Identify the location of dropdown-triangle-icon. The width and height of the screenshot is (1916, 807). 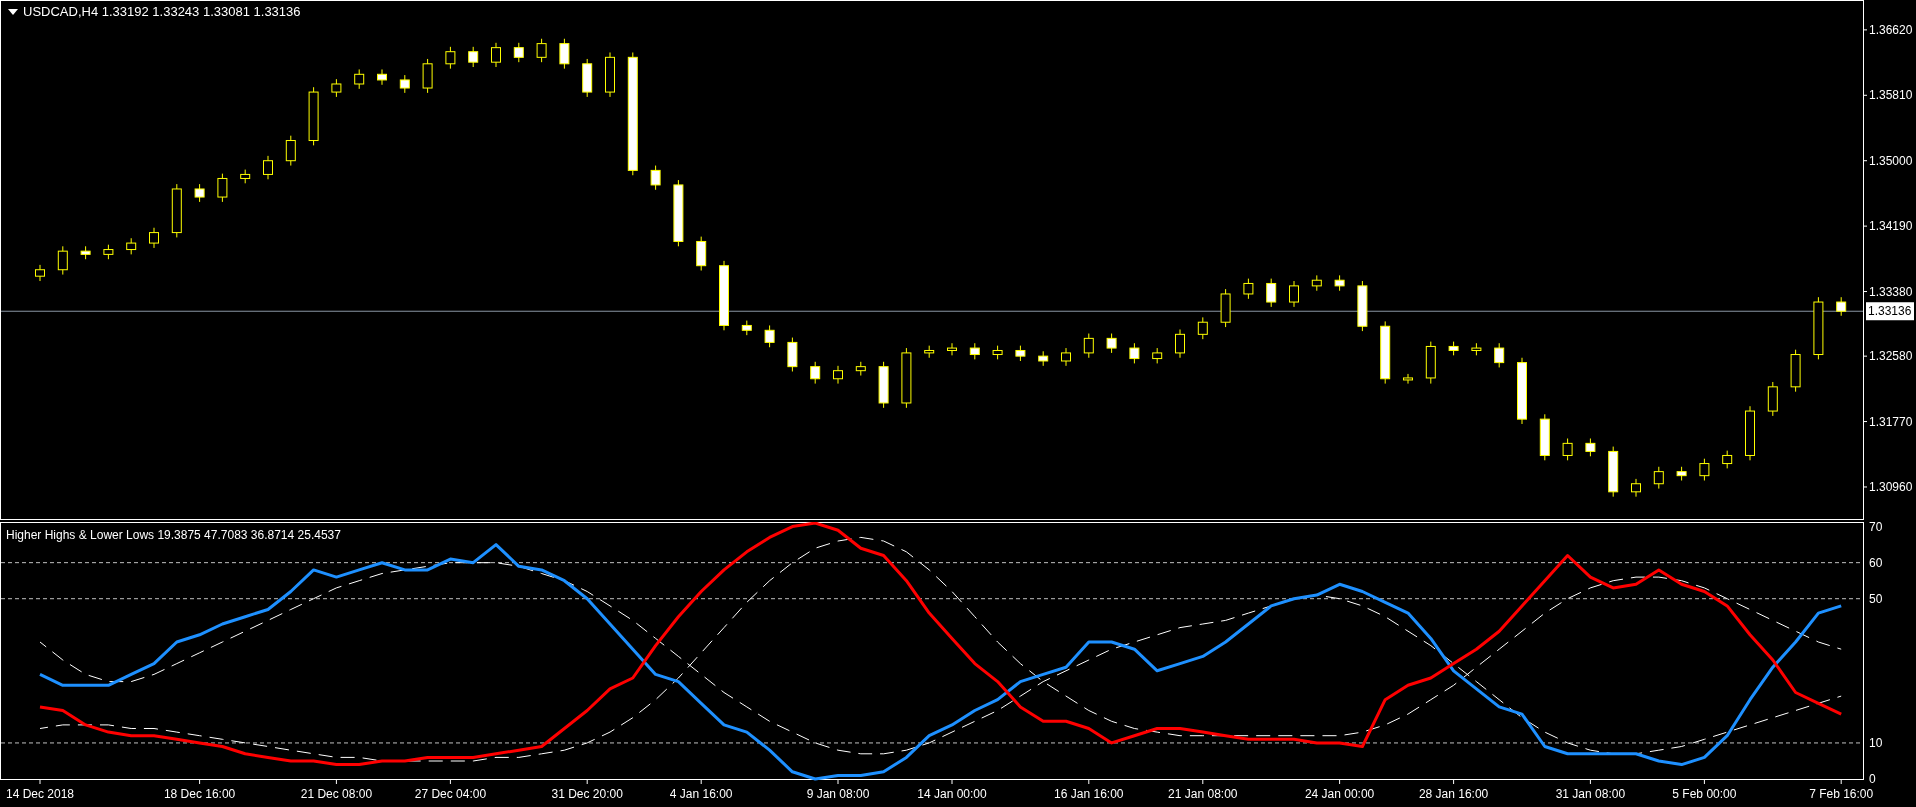
(13, 12).